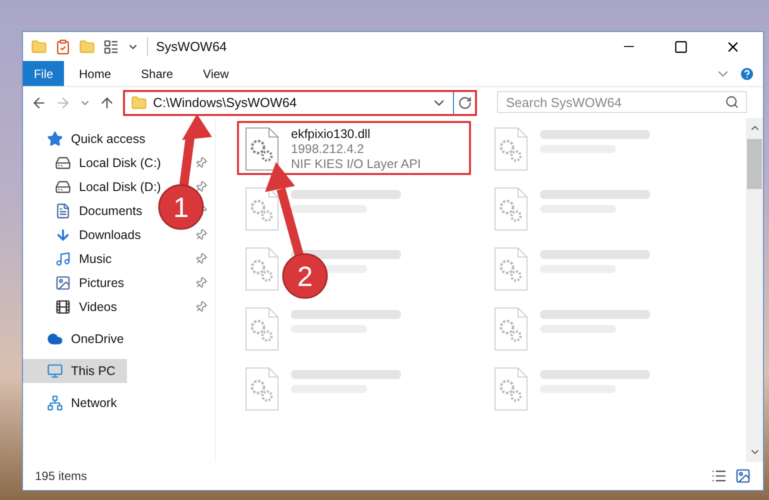 This screenshot has height=500, width=769. Describe the element at coordinates (84, 235) in the screenshot. I see `sidebar-item: Downloads` at that location.